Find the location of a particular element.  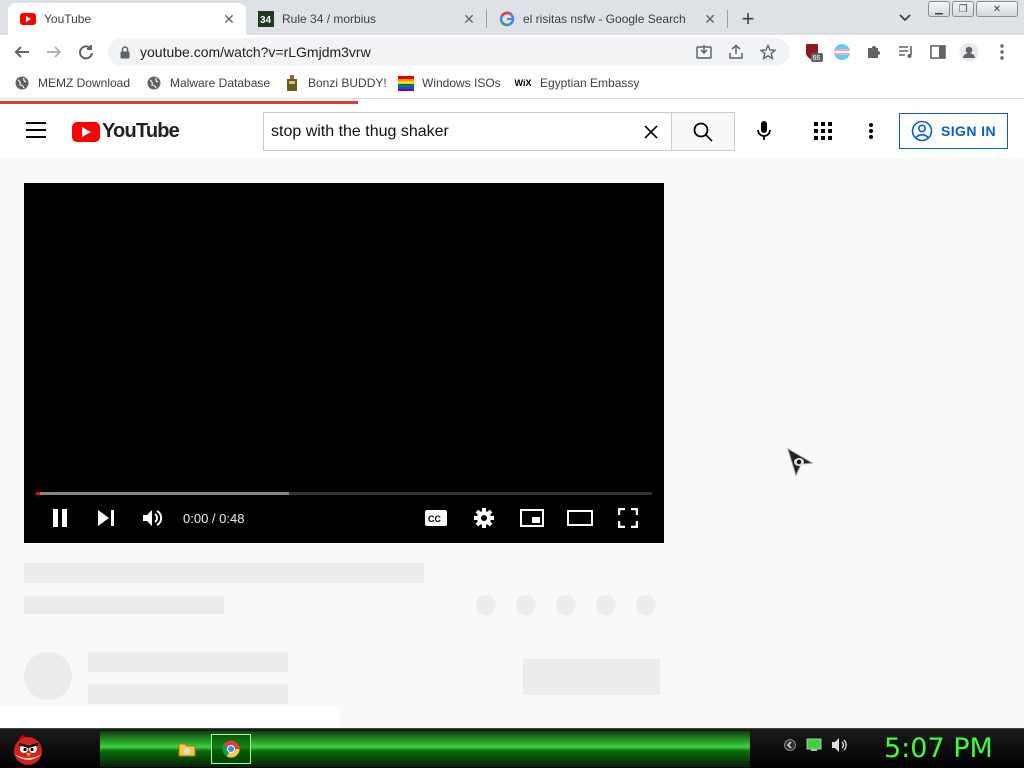

bookmark-memz-download: MEMZ Download is located at coordinates (72, 83).